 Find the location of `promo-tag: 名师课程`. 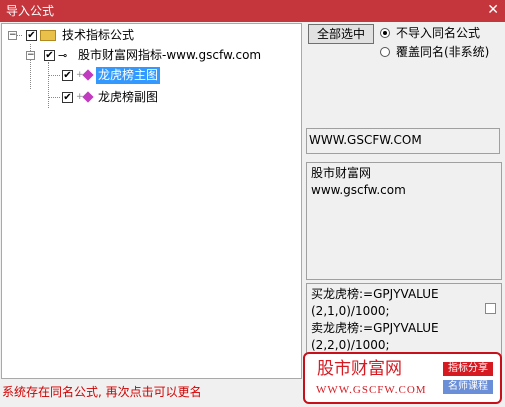

promo-tag: 名师课程 is located at coordinates (468, 387).